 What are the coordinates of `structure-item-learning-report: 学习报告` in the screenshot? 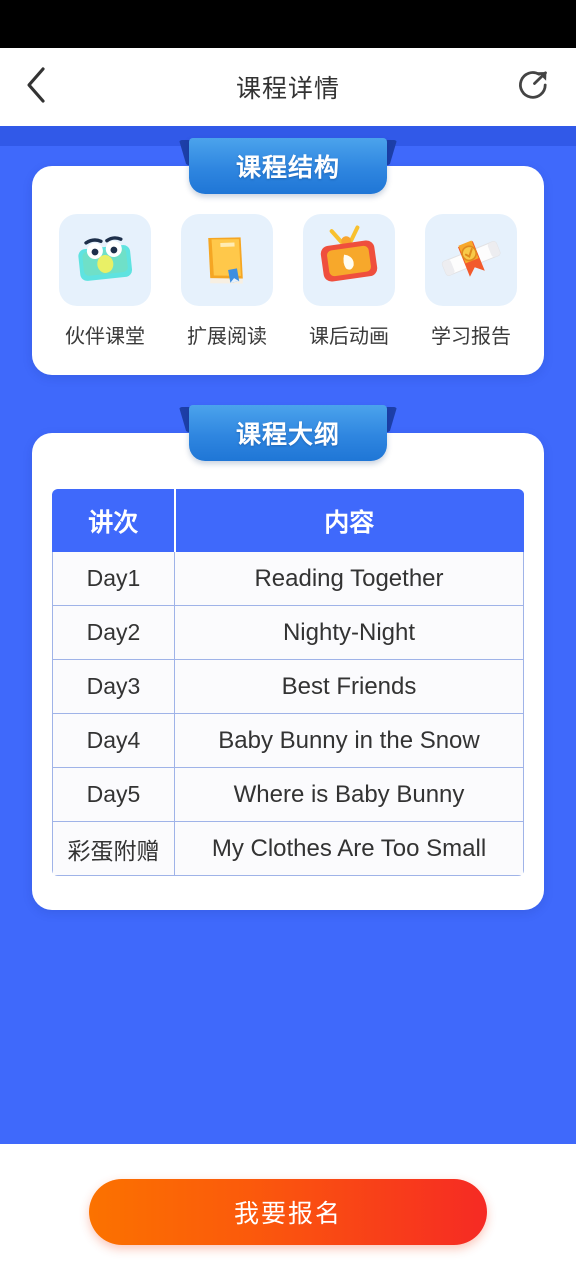 It's located at (471, 281).